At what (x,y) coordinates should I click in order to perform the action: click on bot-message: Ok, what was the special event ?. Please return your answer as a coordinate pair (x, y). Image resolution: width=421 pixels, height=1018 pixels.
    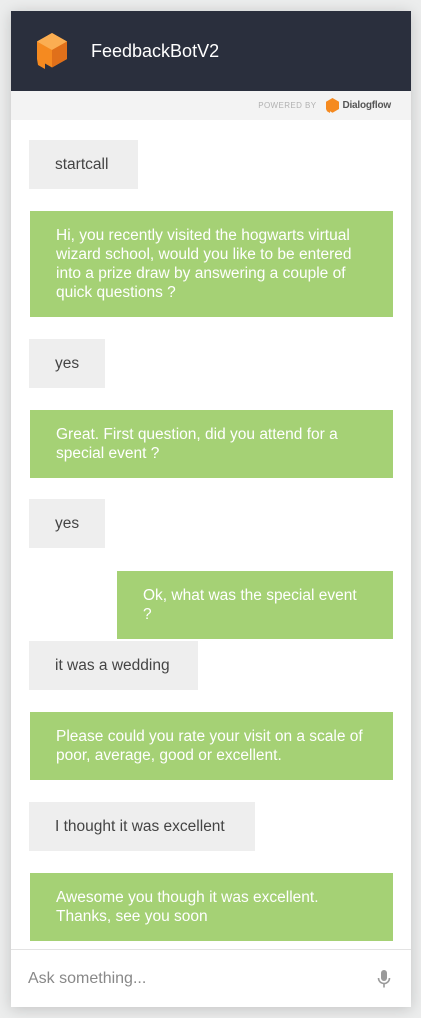
    Looking at the image, I should click on (255, 605).